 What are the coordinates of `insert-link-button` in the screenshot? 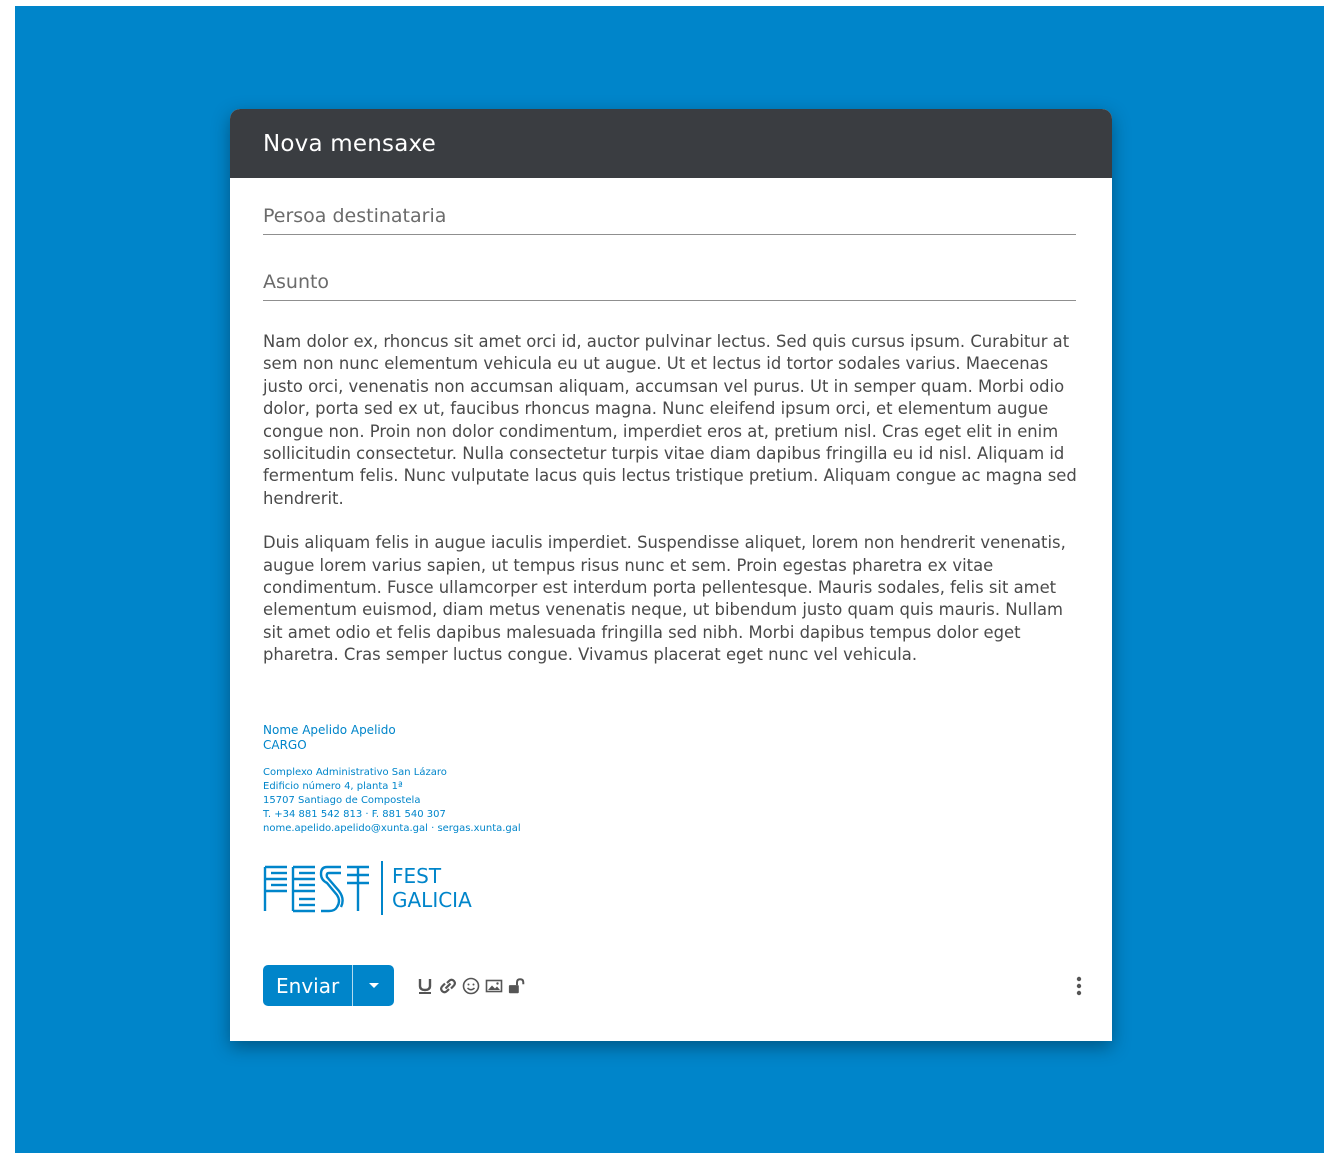 It's located at (448, 986).